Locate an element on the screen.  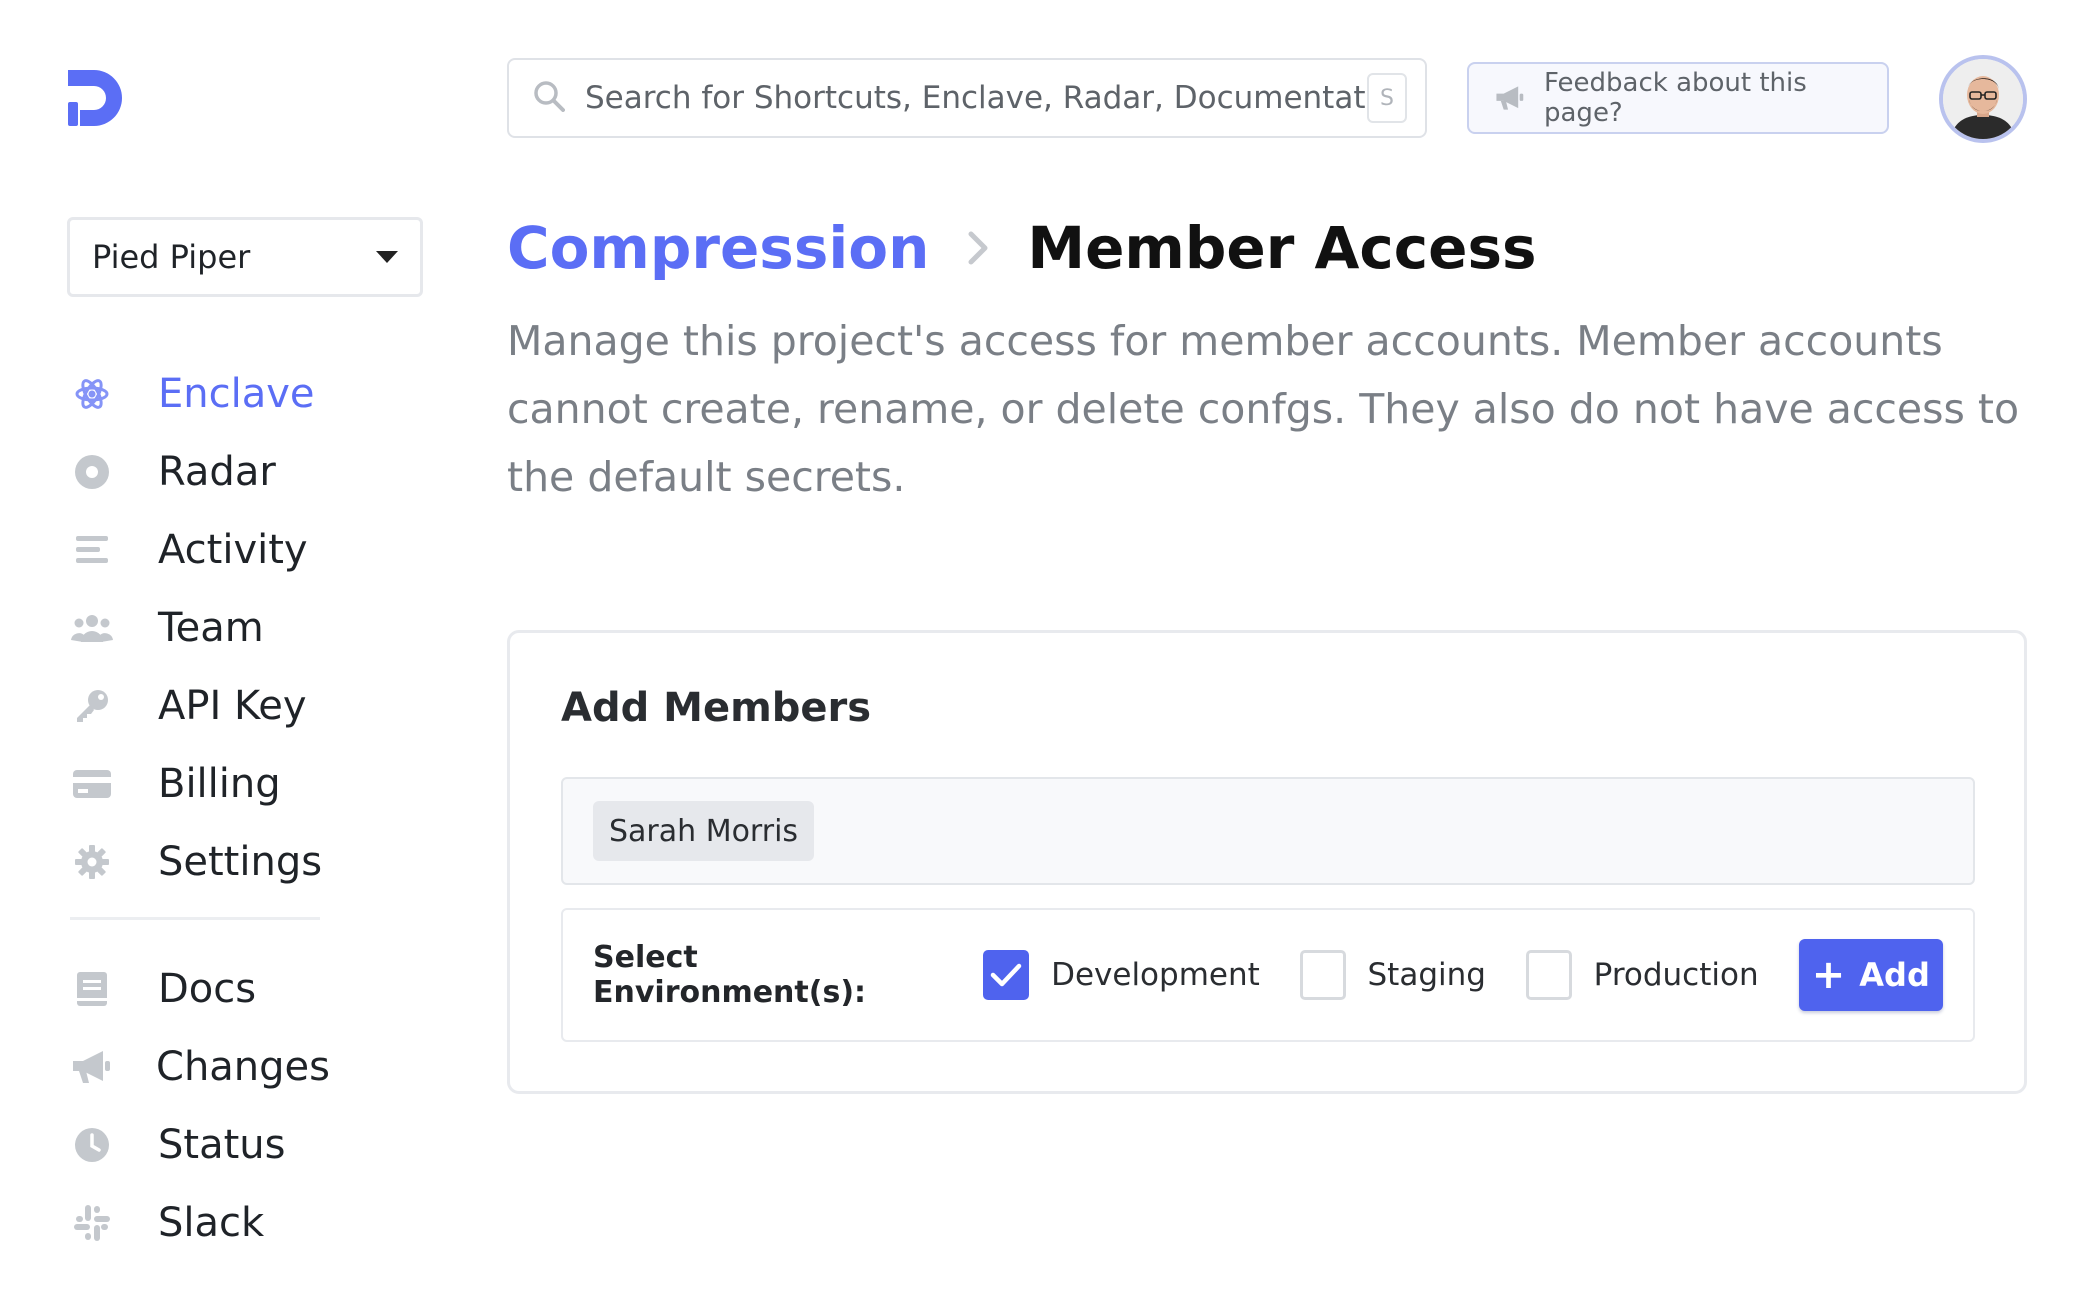
production-checkbox is located at coordinates (1548, 975).